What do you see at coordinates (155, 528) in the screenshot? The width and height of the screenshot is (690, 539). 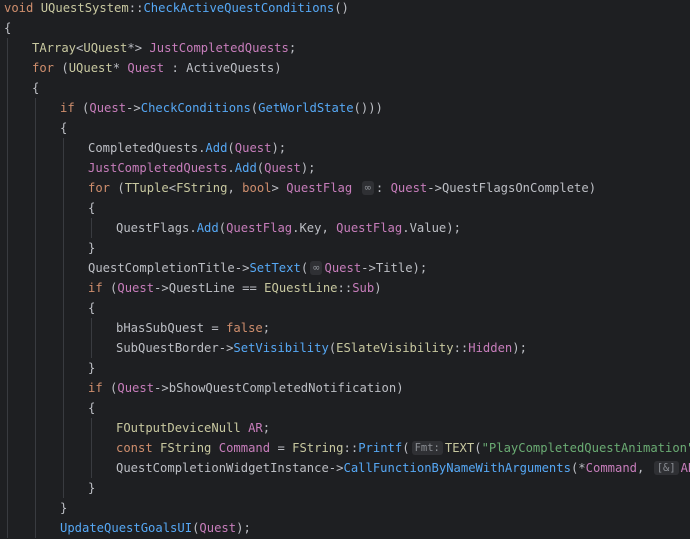 I see `code-line: UpdateQuestGoalsUI(Quest);` at bounding box center [155, 528].